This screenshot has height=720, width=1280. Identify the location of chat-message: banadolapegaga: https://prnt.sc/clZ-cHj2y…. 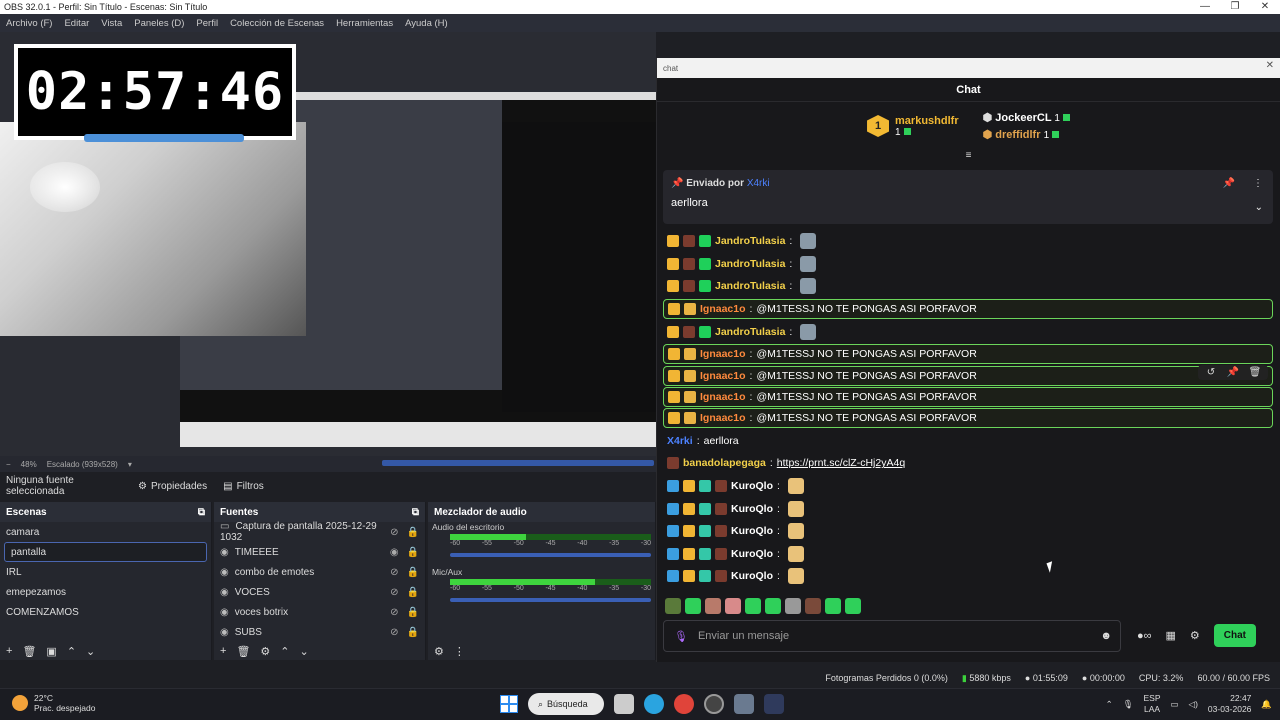
(968, 463).